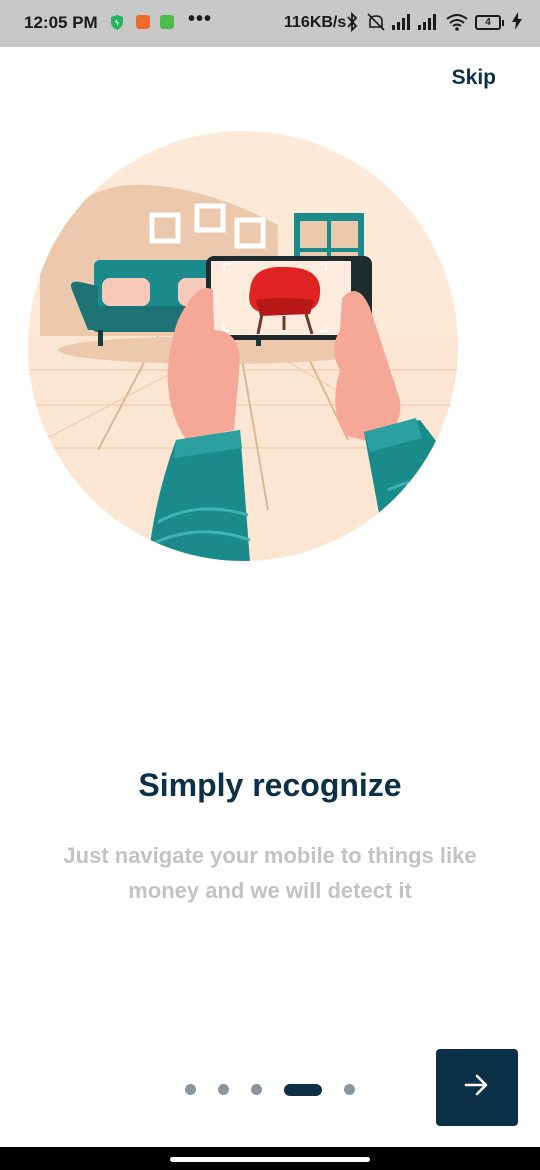  Describe the element at coordinates (143, 22) in the screenshot. I see `app-icon-orange` at that location.